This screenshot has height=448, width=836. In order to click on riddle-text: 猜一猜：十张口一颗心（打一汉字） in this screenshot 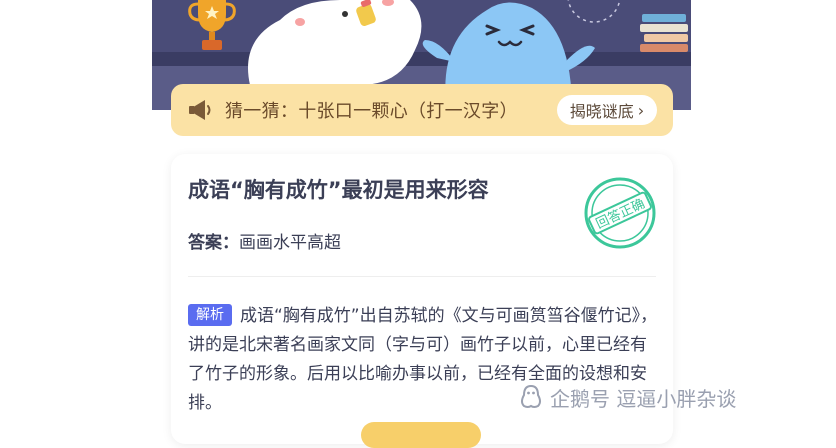, I will do `click(371, 111)`.